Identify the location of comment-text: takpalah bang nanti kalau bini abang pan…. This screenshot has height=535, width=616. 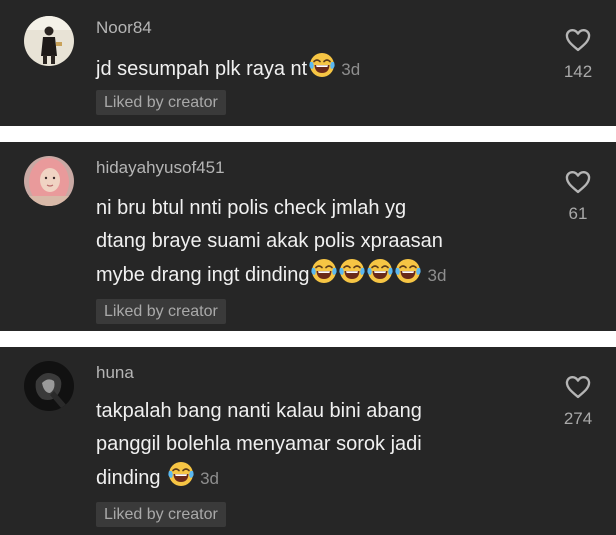
(316, 445).